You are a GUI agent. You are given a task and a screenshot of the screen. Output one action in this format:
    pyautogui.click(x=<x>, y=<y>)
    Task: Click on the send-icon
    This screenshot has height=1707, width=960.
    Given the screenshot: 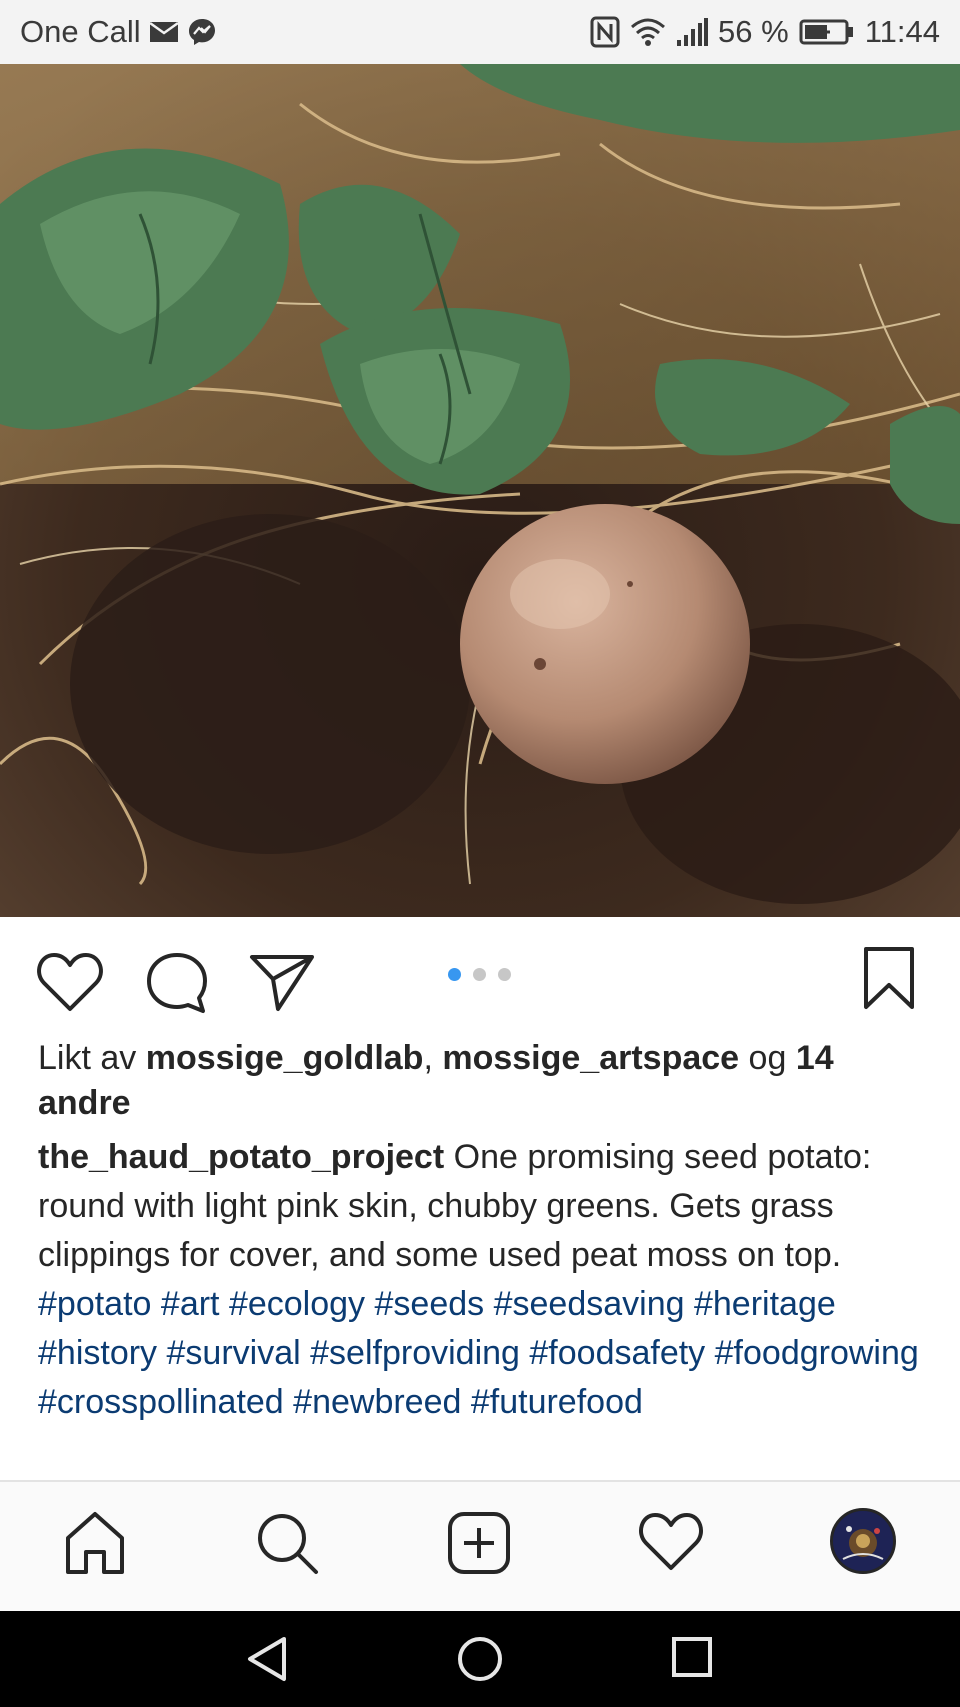 What is the action you would take?
    pyautogui.click(x=282, y=982)
    